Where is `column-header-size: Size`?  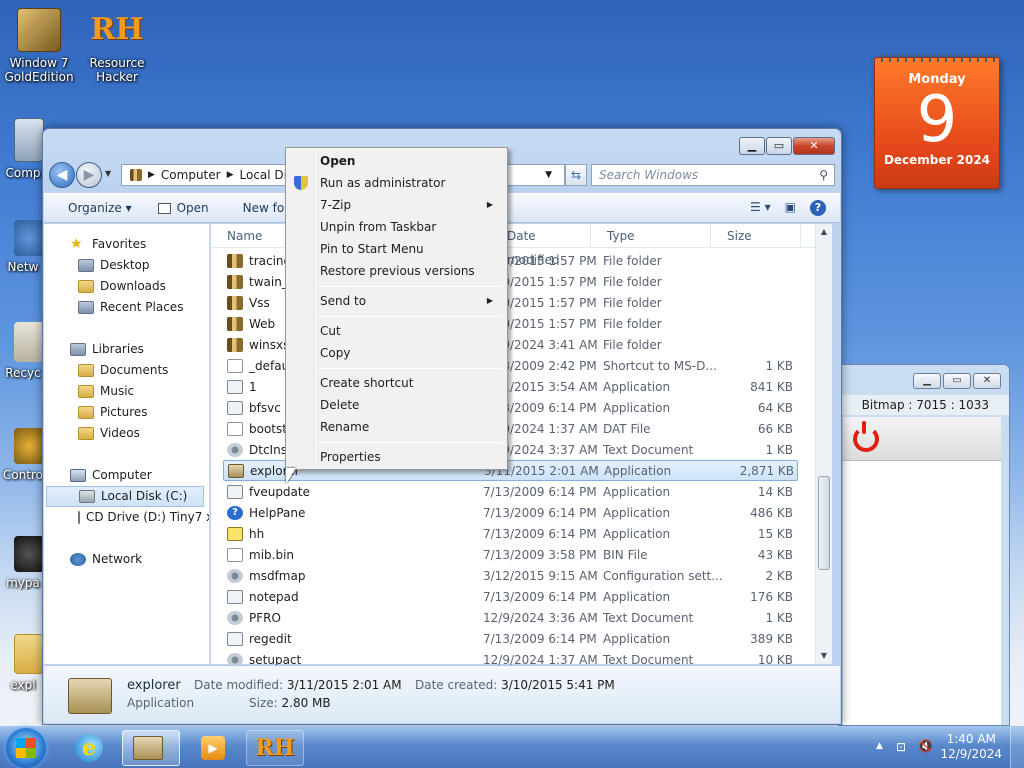 column-header-size: Size is located at coordinates (756, 235).